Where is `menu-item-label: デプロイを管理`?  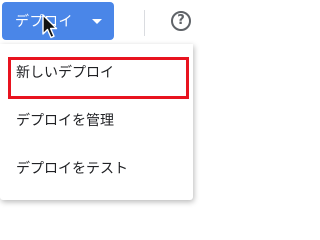
menu-item-label: デプロイを管理 is located at coordinates (65, 121).